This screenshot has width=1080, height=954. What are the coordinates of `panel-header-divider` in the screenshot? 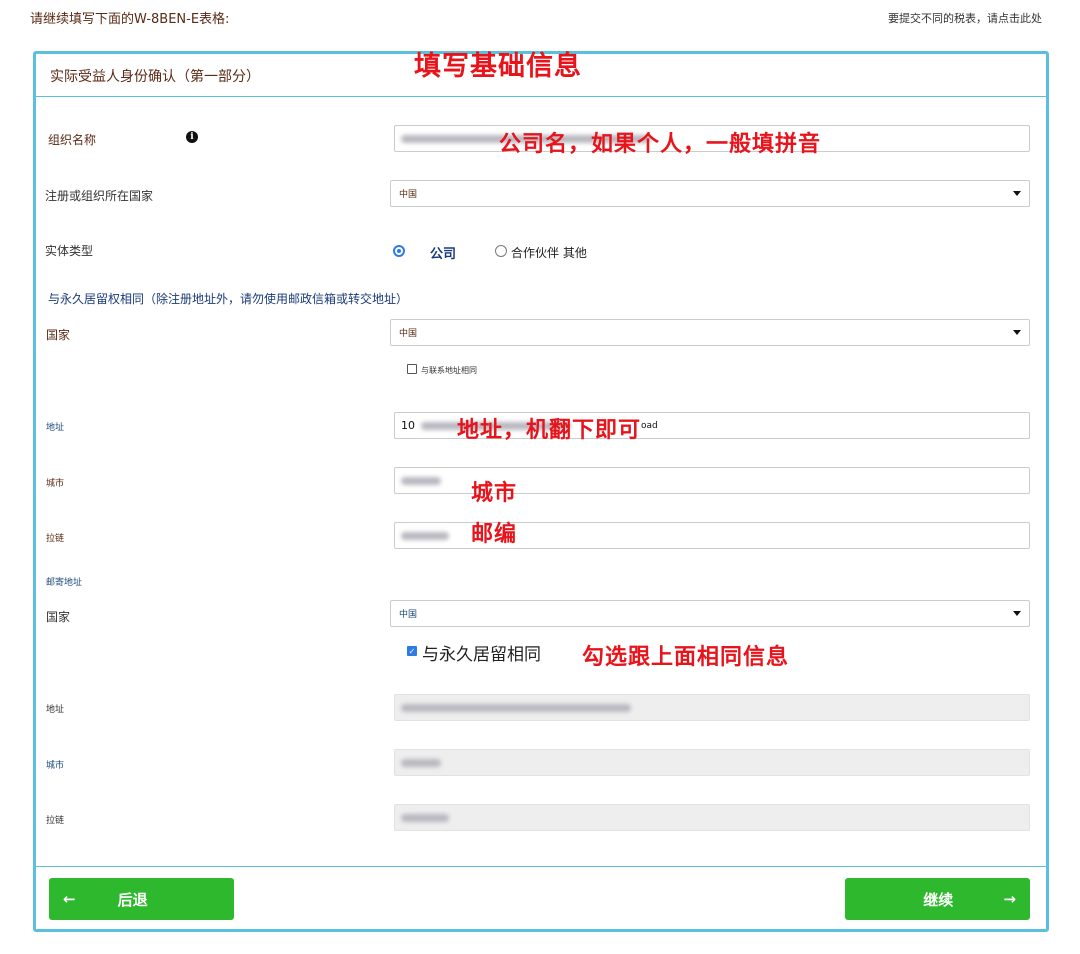 It's located at (541, 96).